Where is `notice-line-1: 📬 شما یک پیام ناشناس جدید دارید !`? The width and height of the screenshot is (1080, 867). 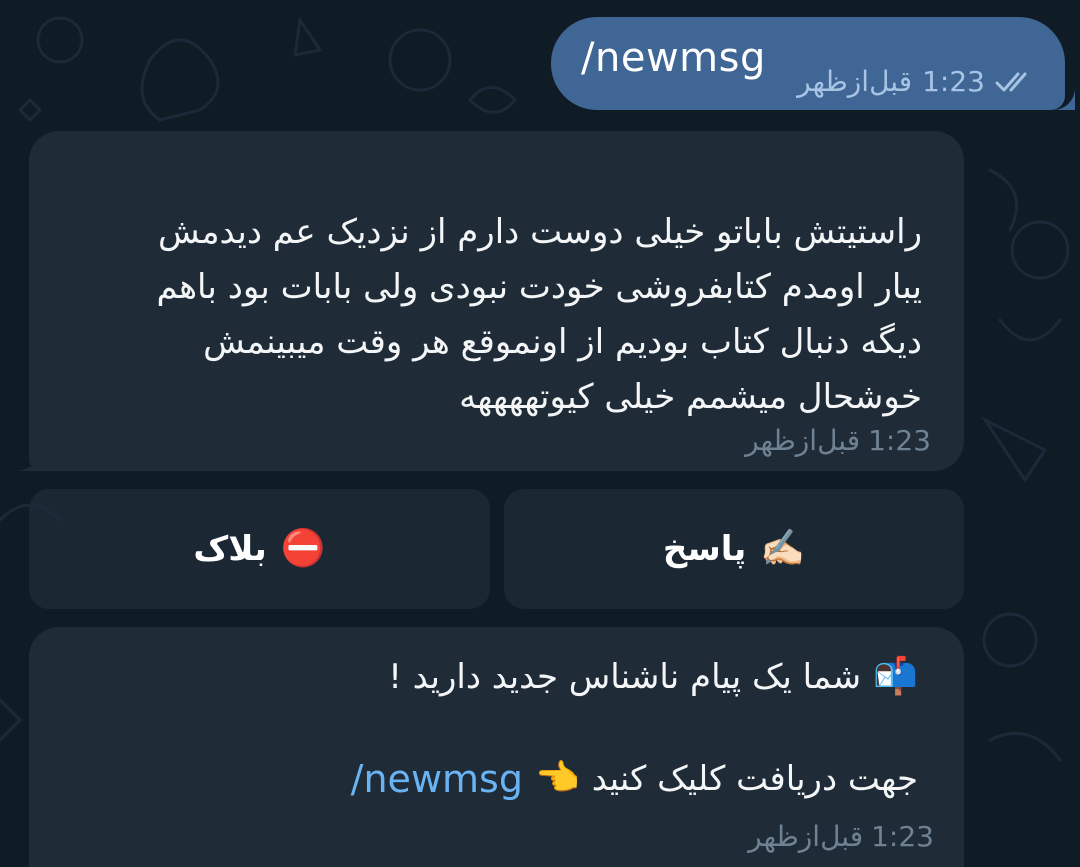 notice-line-1: 📬 شما یک پیام ناشناس جدید دارید ! is located at coordinates (653, 677).